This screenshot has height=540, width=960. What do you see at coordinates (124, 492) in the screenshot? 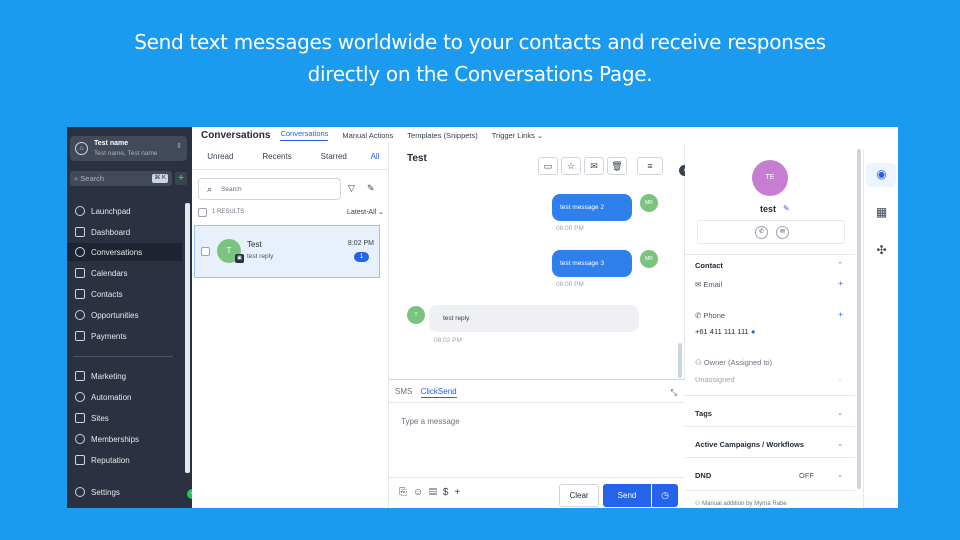
I see `sidebar-item-settings: Settings` at bounding box center [124, 492].